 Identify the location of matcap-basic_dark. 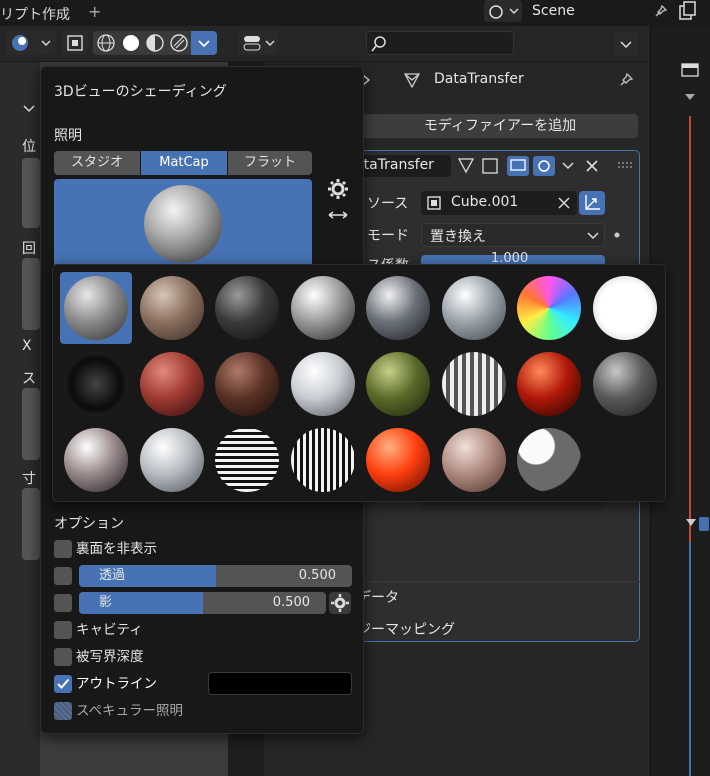
(247, 308).